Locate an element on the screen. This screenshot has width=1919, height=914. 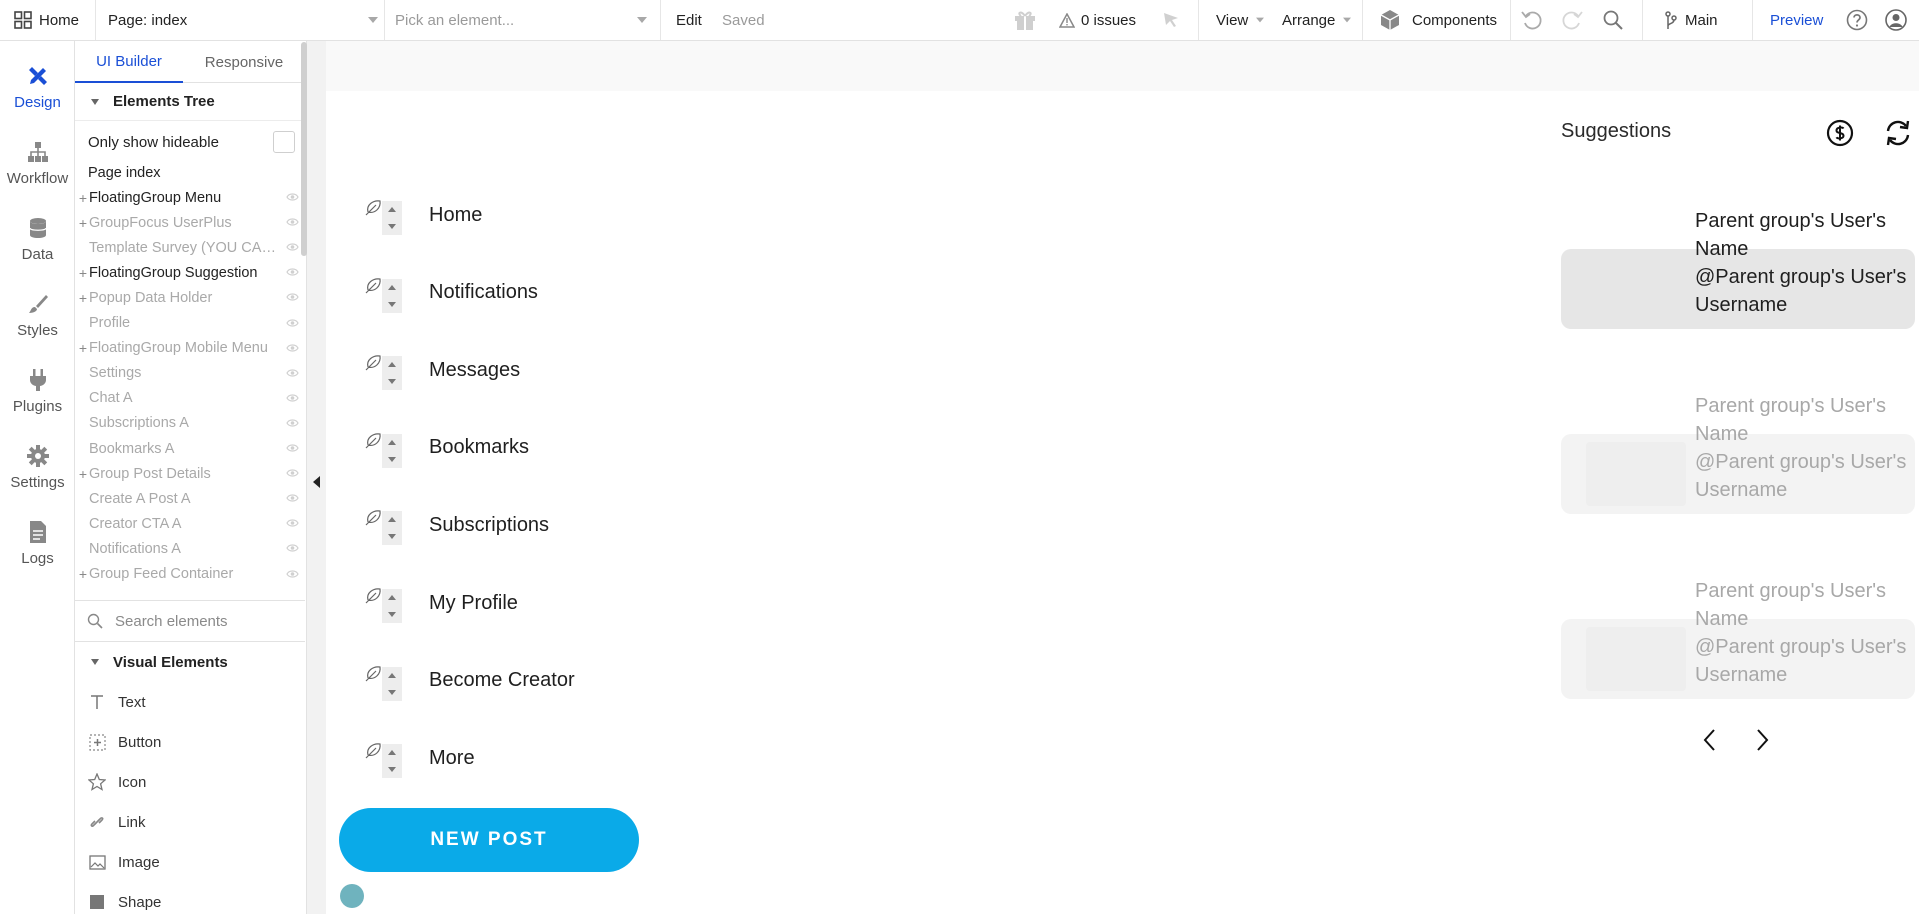
visual-elements-header: Visual Elements is located at coordinates (190, 662).